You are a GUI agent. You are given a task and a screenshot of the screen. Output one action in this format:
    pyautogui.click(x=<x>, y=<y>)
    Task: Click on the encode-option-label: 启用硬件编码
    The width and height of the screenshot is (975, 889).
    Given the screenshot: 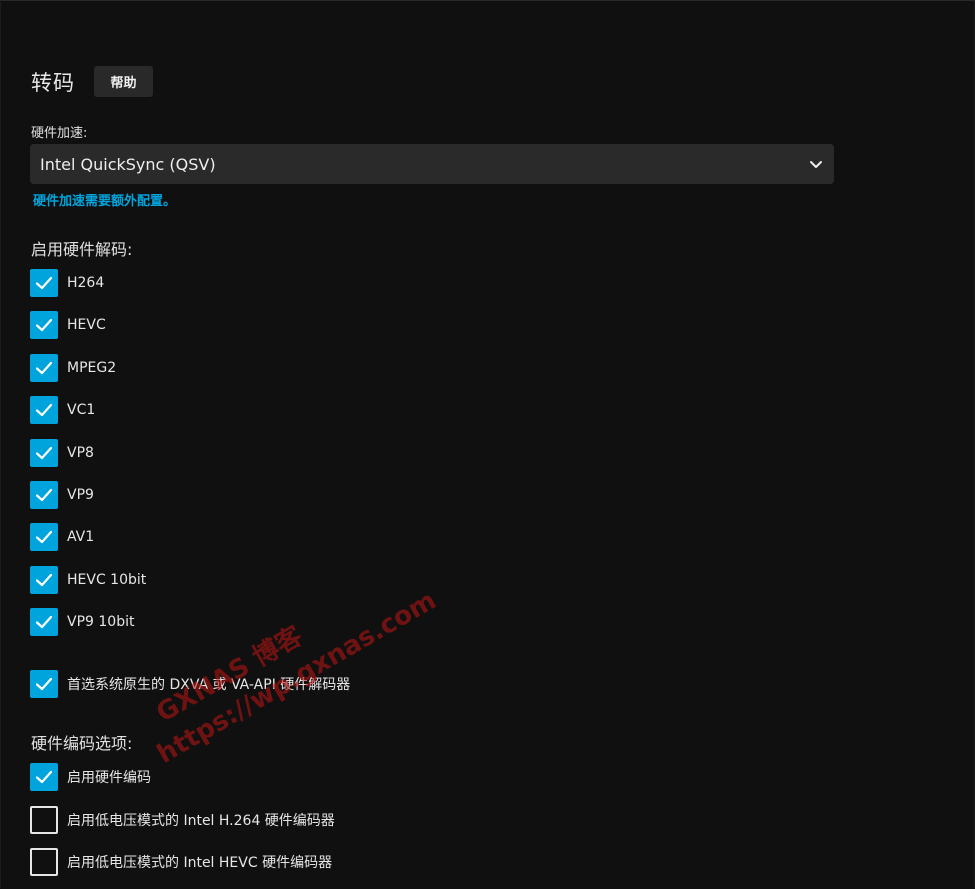 What is the action you would take?
    pyautogui.click(x=109, y=778)
    